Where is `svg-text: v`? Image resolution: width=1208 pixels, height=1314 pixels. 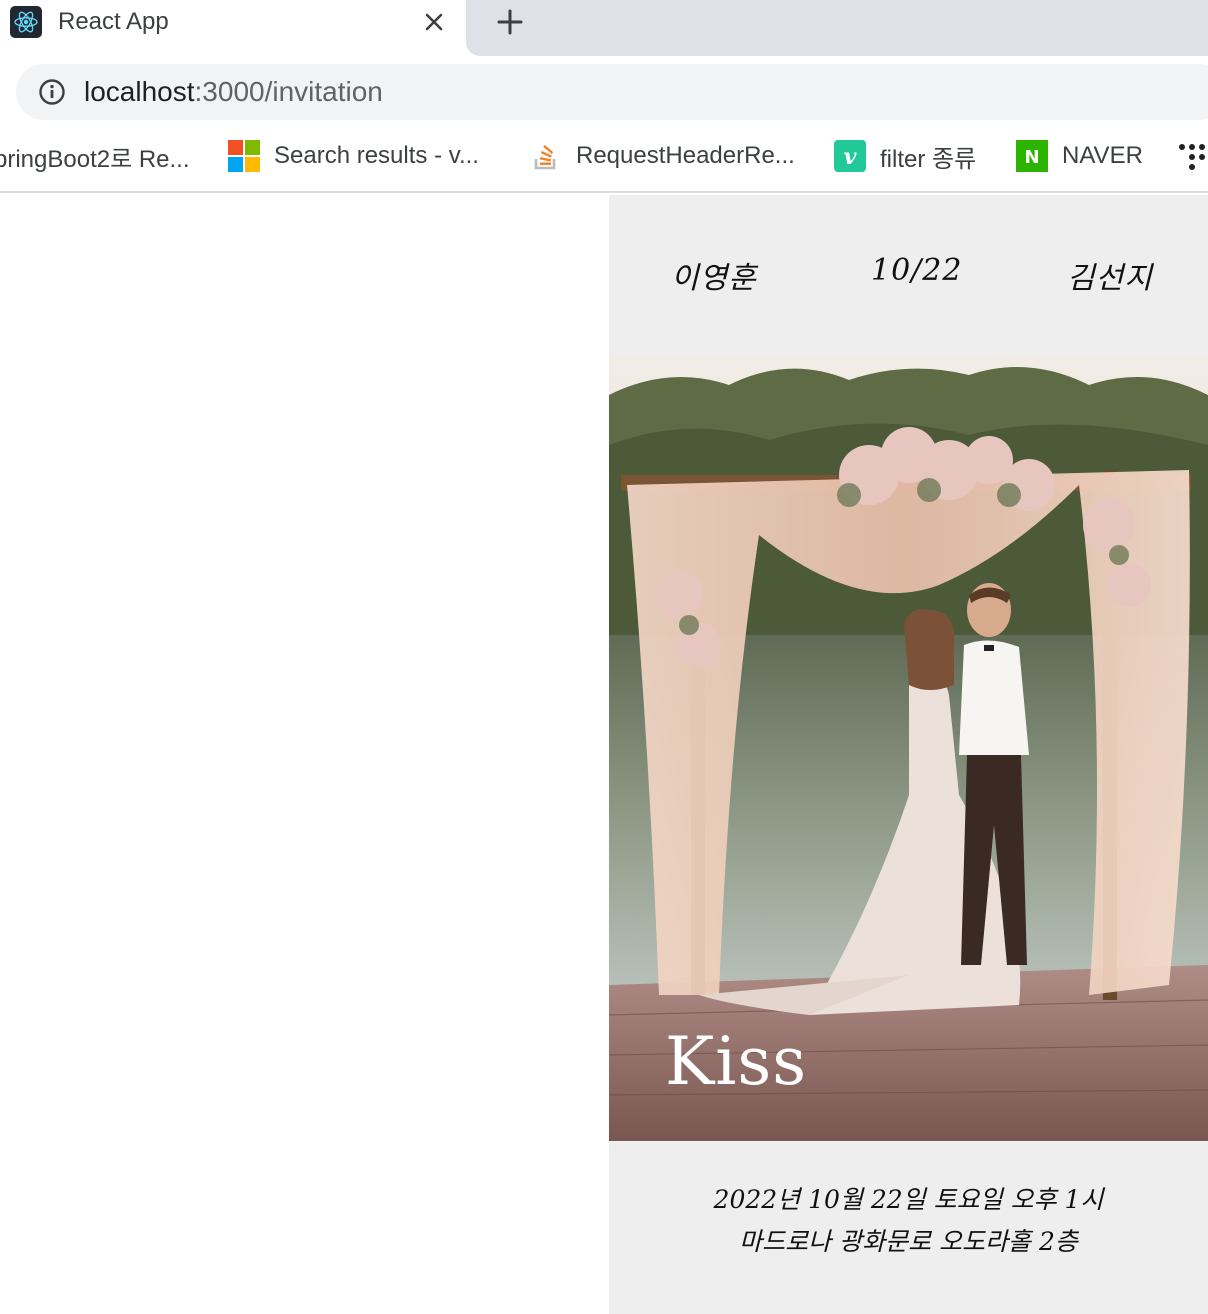 svg-text: v is located at coordinates (850, 157).